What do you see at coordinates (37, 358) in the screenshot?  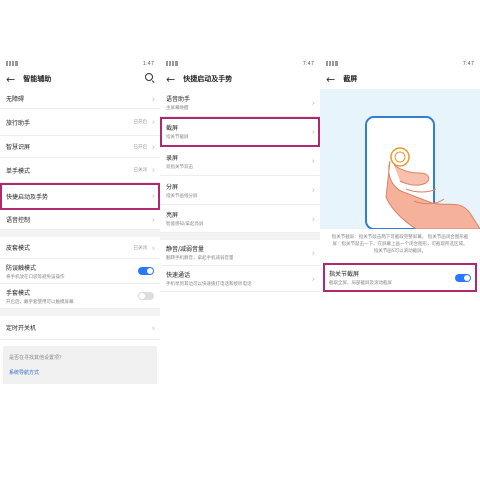 I see `suggestion-question: 是否在寻找其他设置项？` at bounding box center [37, 358].